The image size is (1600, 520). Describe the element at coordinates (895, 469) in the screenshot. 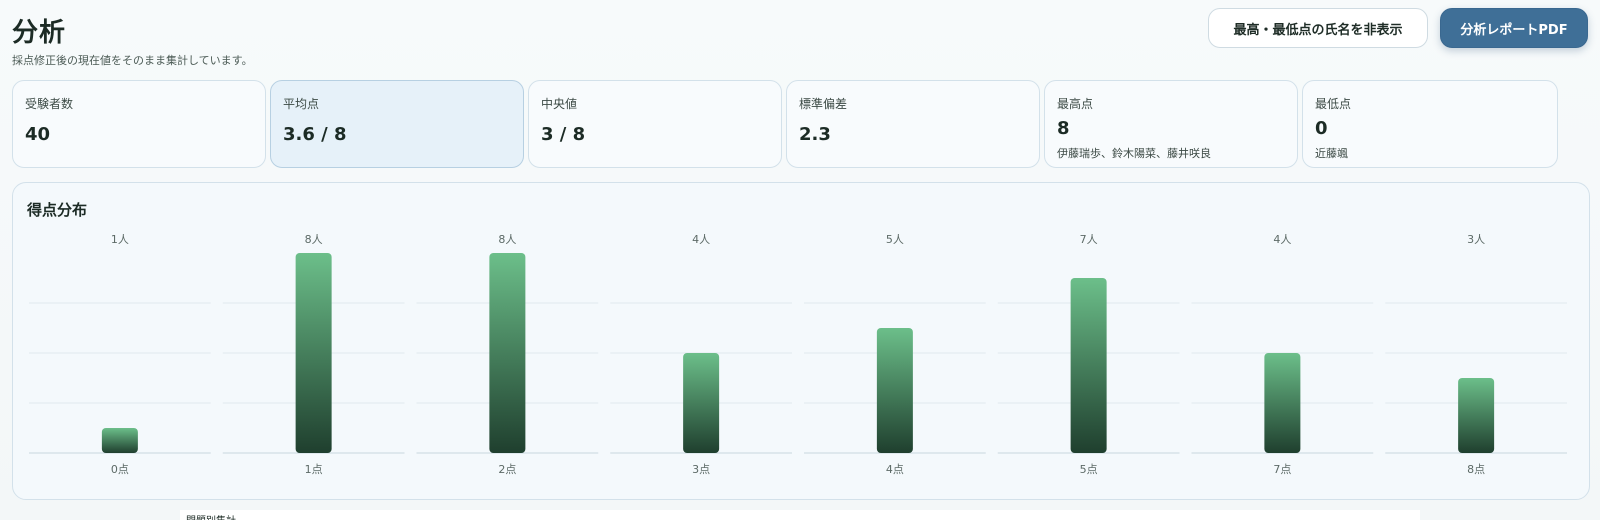

I see `category-label: 4点` at that location.